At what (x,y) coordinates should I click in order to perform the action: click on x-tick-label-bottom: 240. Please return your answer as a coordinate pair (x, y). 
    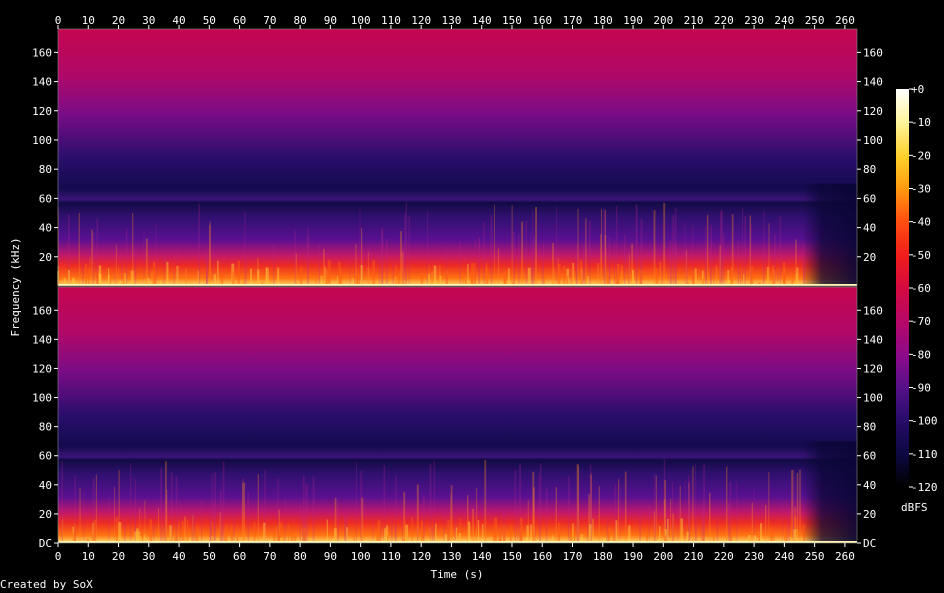
    Looking at the image, I should click on (784, 556).